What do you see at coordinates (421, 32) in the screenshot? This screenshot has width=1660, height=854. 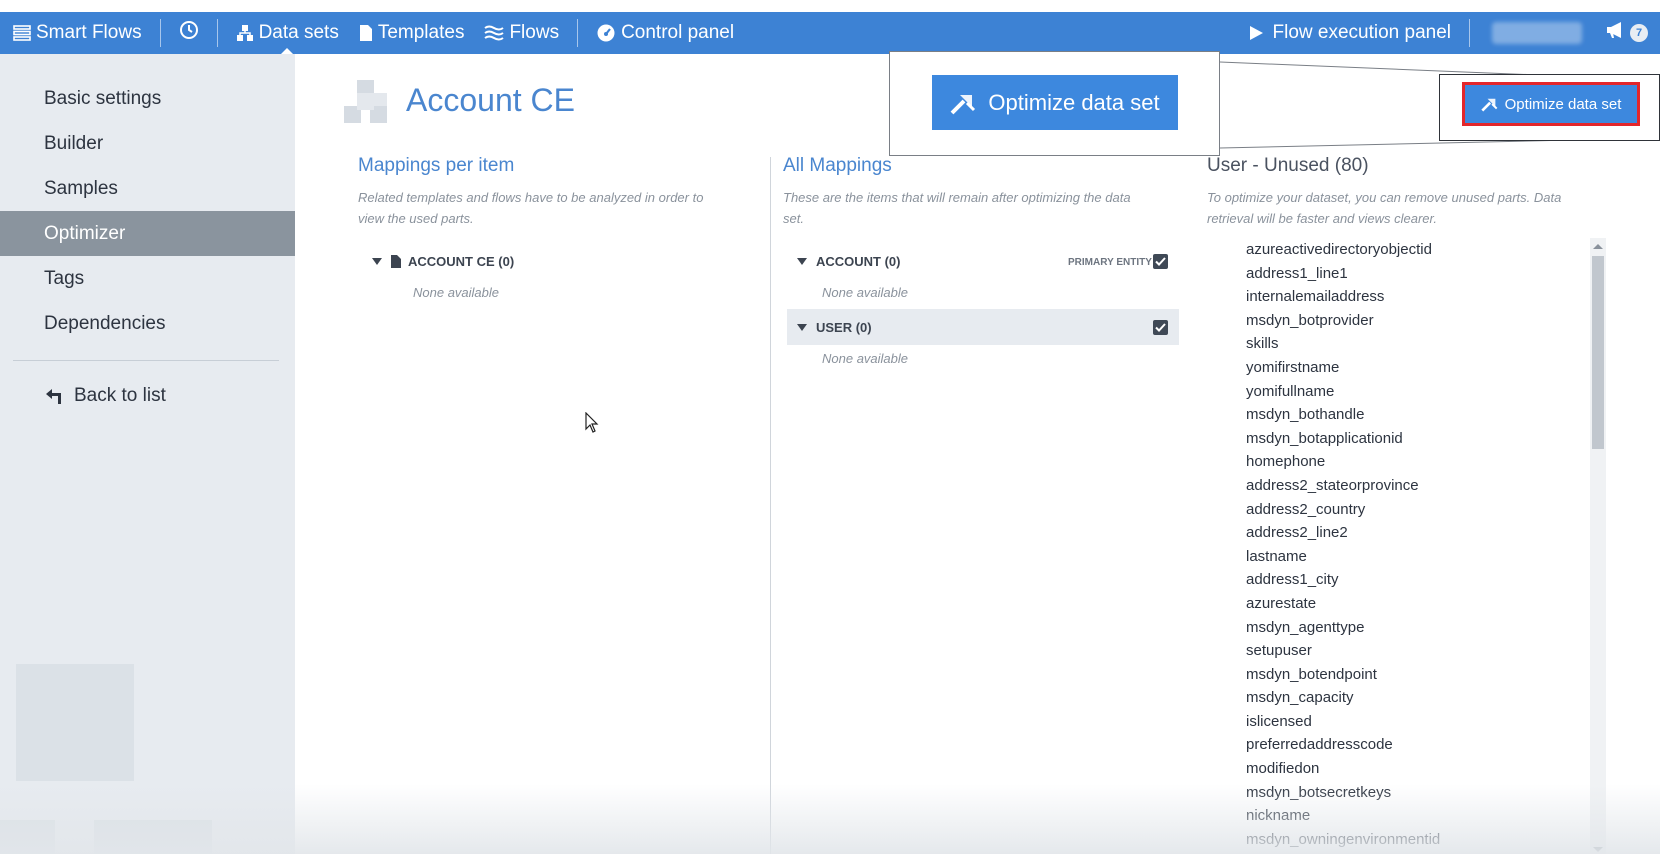 I see `nav-templates-label: Templates` at bounding box center [421, 32].